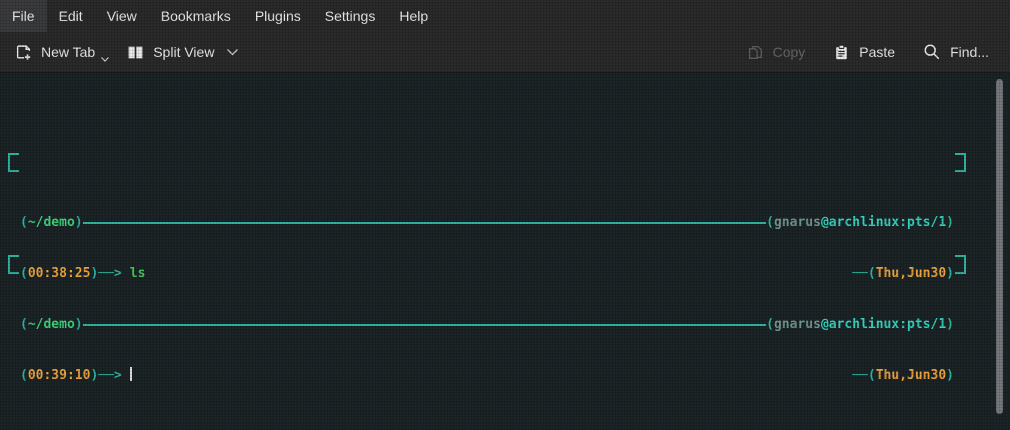 The height and width of the screenshot is (430, 1010). What do you see at coordinates (911, 375) in the screenshot?
I see `prompt-date: Thu,Jun30` at bounding box center [911, 375].